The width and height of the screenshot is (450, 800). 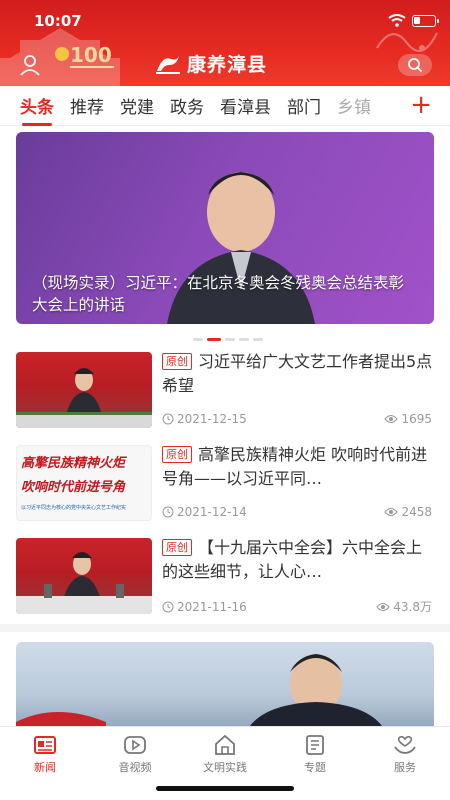 What do you see at coordinates (212, 512) in the screenshot?
I see `news-date: 2021-12-14` at bounding box center [212, 512].